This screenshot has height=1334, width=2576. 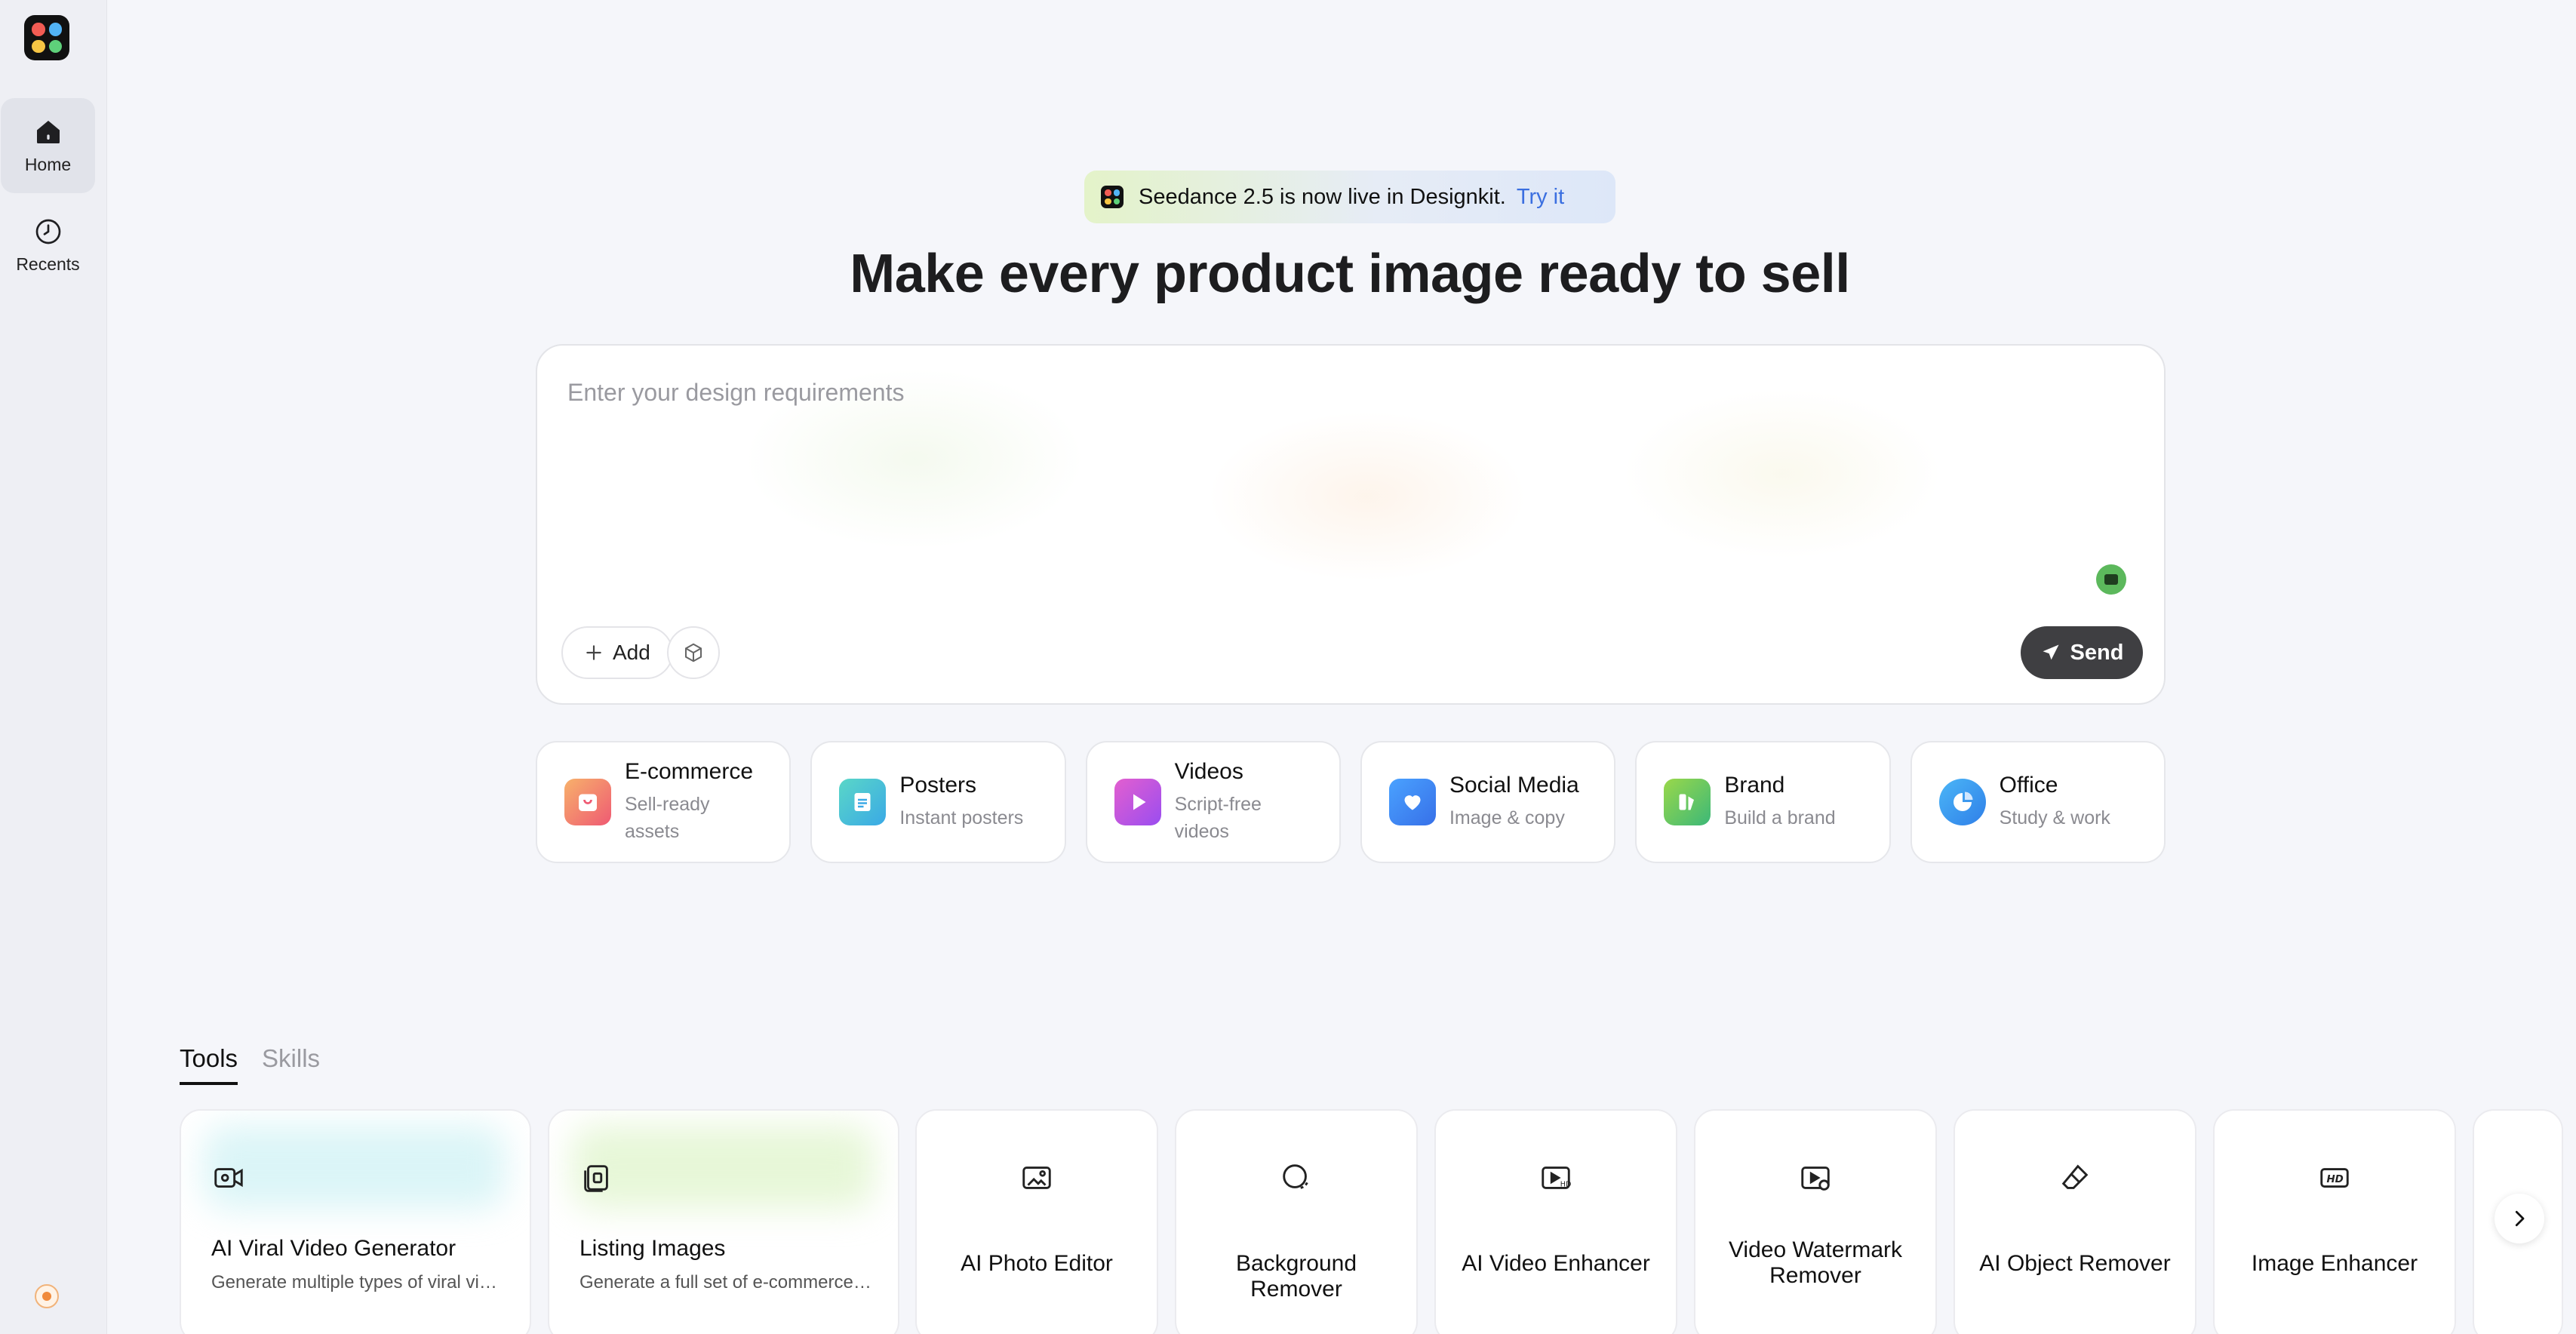 I want to click on designkit-logo-icon, so click(x=1112, y=197).